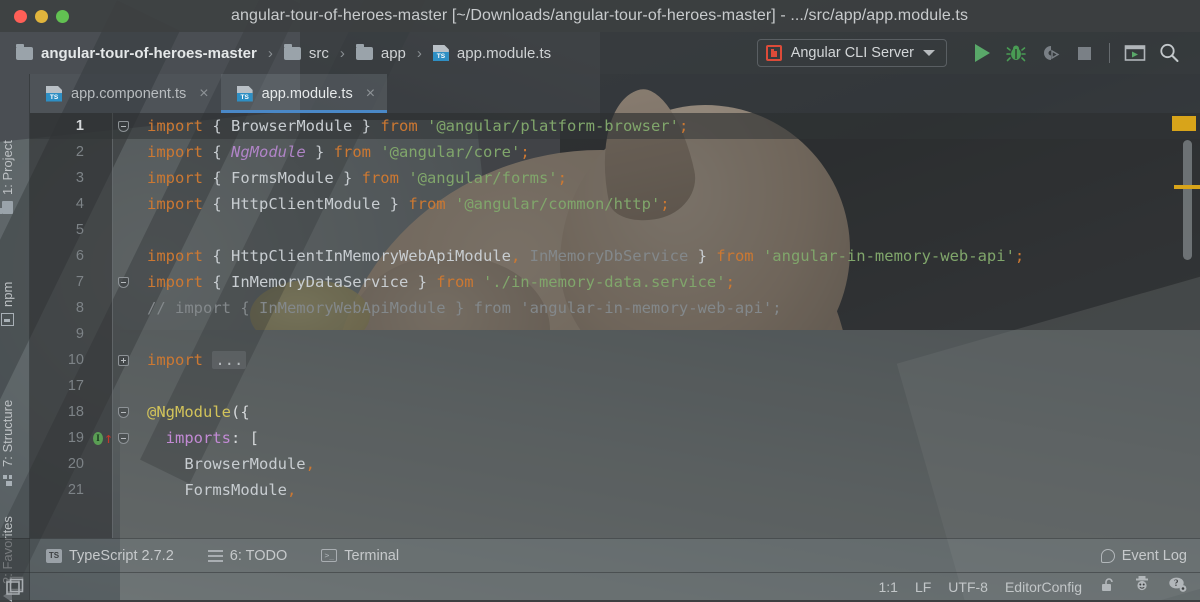 The image size is (1200, 602). What do you see at coordinates (600, 586) in the screenshot?
I see `status-bar-info-row: 1:1 LF UTF-8 EditorConfig ?` at bounding box center [600, 586].